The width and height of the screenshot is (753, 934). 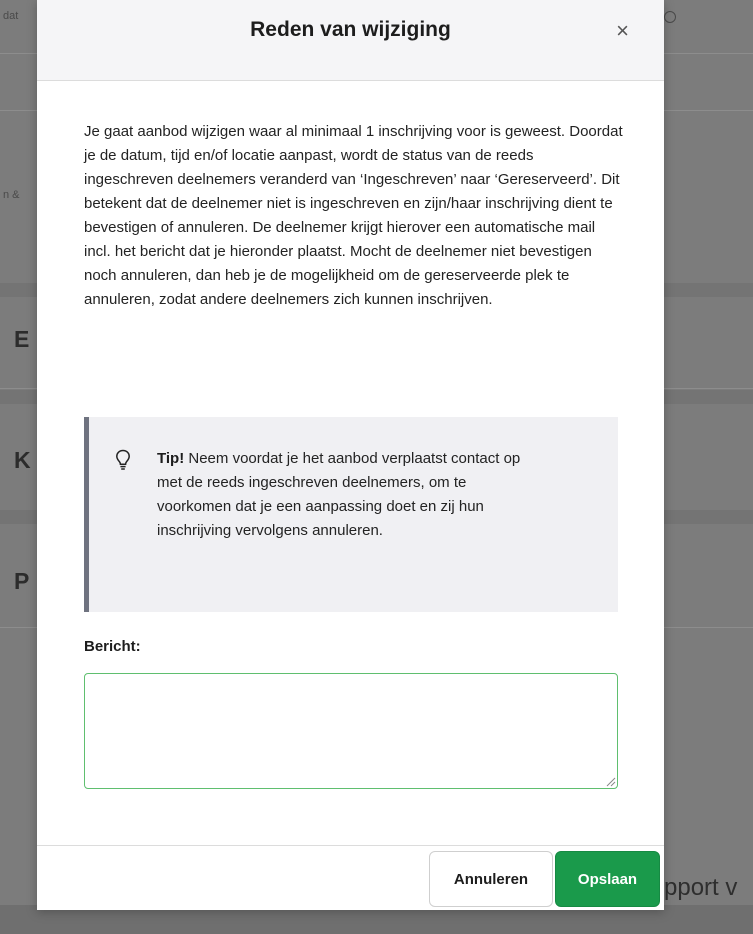 I want to click on message-textarea, so click(x=351, y=731).